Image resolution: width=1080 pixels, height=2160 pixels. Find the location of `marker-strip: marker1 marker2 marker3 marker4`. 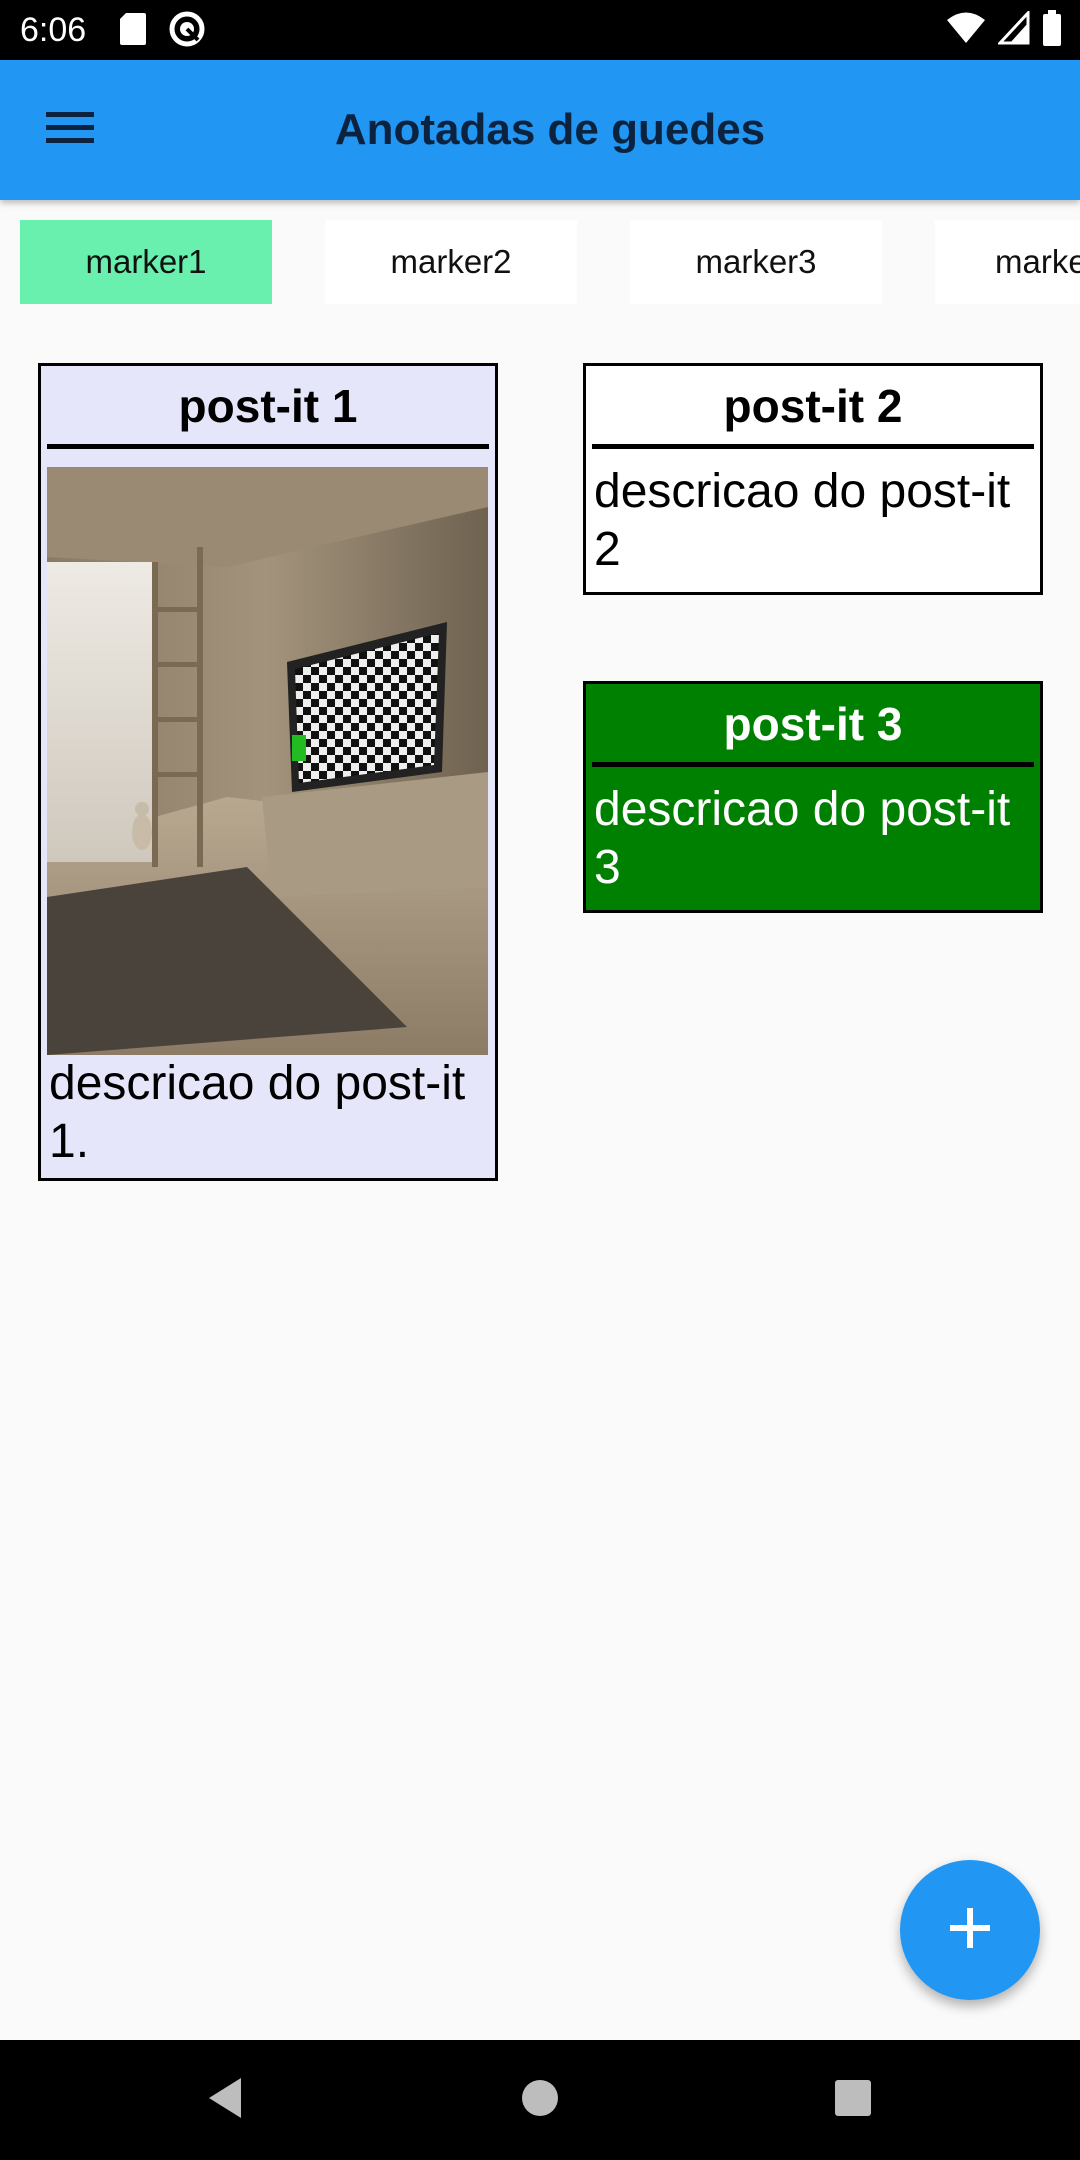

marker-strip: marker1 marker2 marker3 marker4 is located at coordinates (540, 262).